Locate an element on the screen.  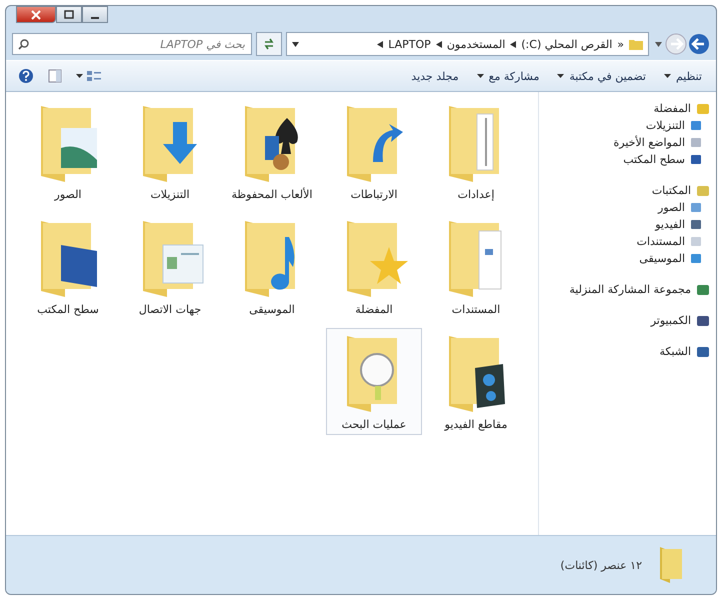
refresh-button is located at coordinates (269, 44).